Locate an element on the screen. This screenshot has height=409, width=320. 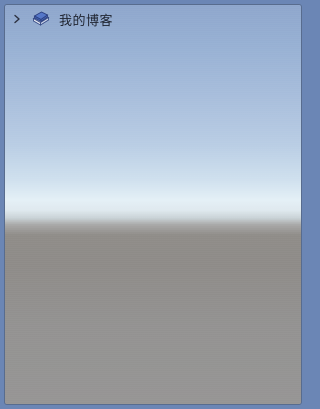
tree-item-my-blog: 我的博客 is located at coordinates (153, 19).